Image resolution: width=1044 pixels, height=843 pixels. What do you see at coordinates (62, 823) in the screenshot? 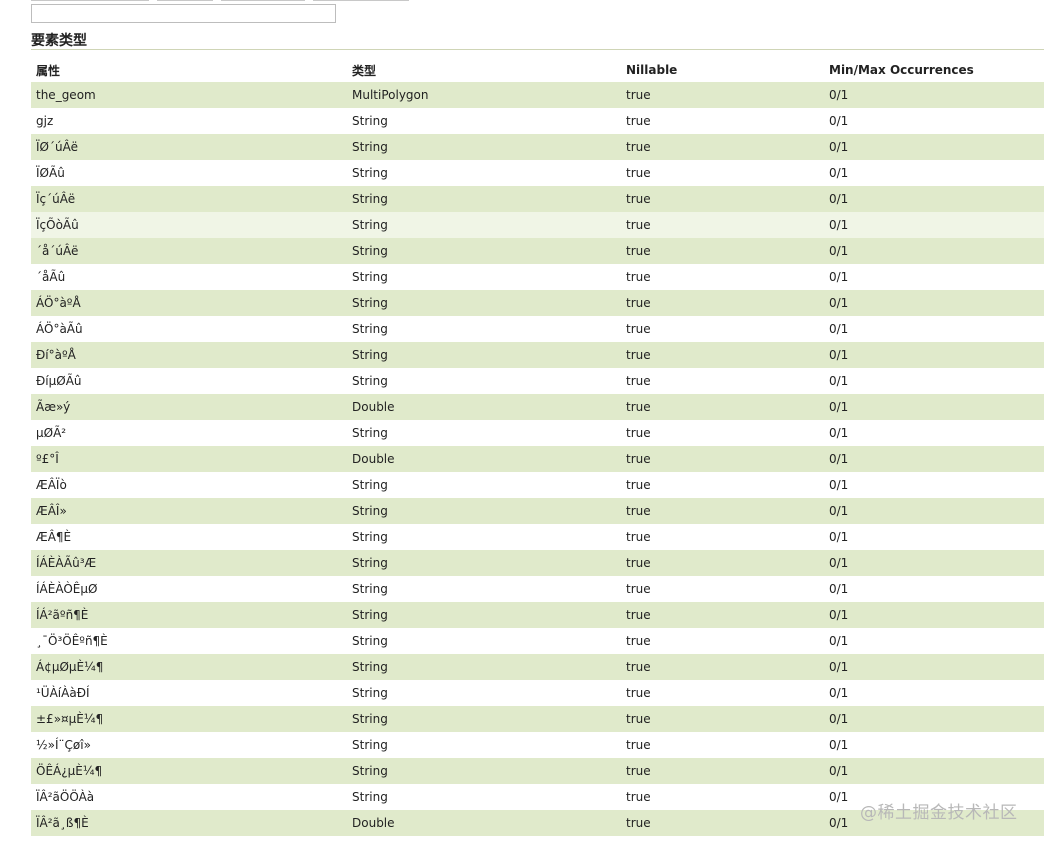
I see `cell-attribute: ÏÂ²ã¸ß¶È` at bounding box center [62, 823].